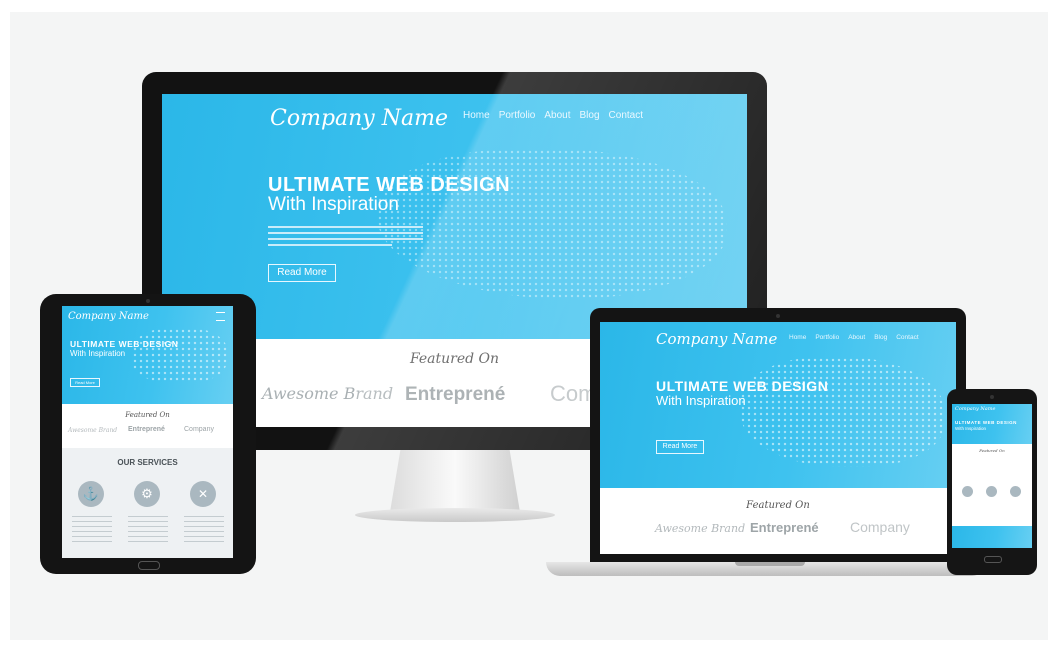 The width and height of the screenshot is (1063, 653). Describe the element at coordinates (179, 355) in the screenshot. I see `tablet-world-map` at that location.